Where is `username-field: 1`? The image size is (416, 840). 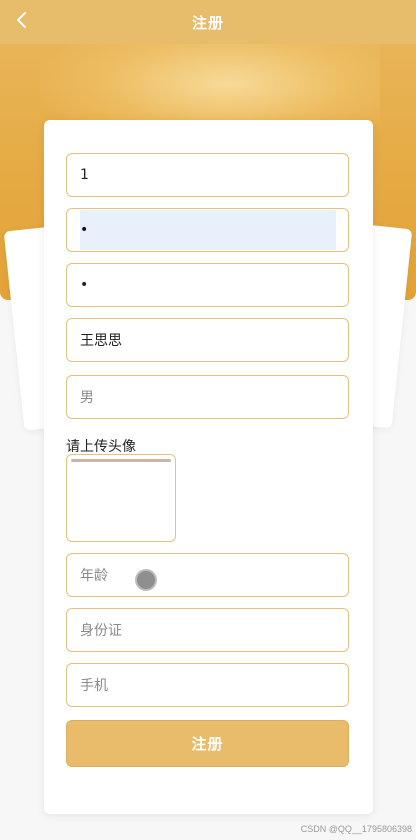
username-field: 1 is located at coordinates (207, 175).